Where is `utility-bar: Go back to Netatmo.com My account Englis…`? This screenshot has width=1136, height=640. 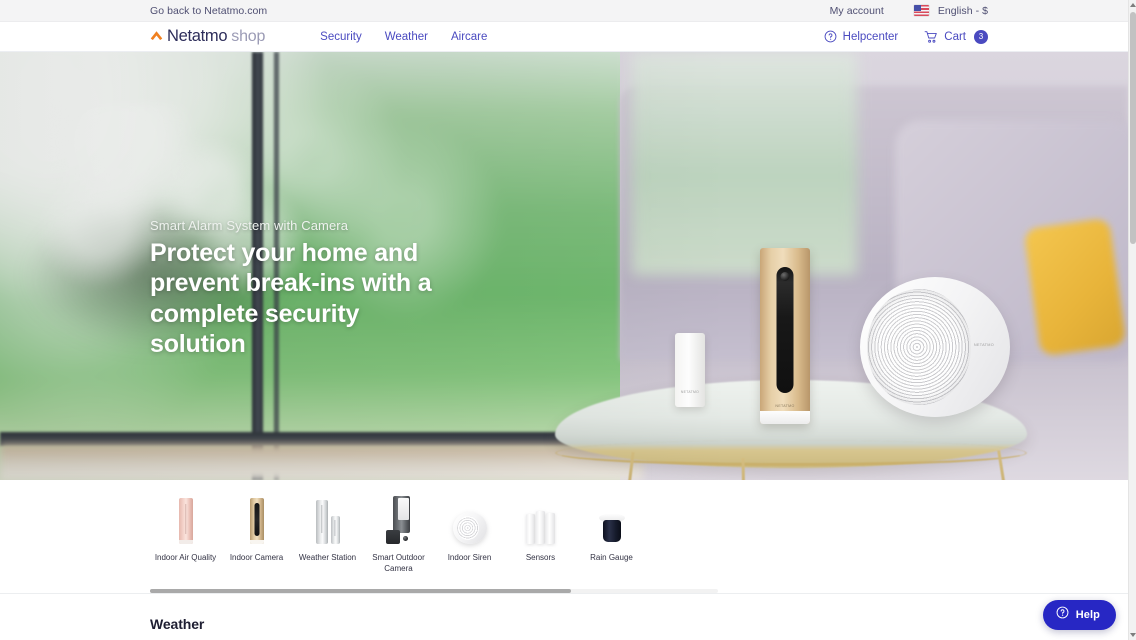 utility-bar: Go back to Netatmo.com My account Englis… is located at coordinates (564, 11).